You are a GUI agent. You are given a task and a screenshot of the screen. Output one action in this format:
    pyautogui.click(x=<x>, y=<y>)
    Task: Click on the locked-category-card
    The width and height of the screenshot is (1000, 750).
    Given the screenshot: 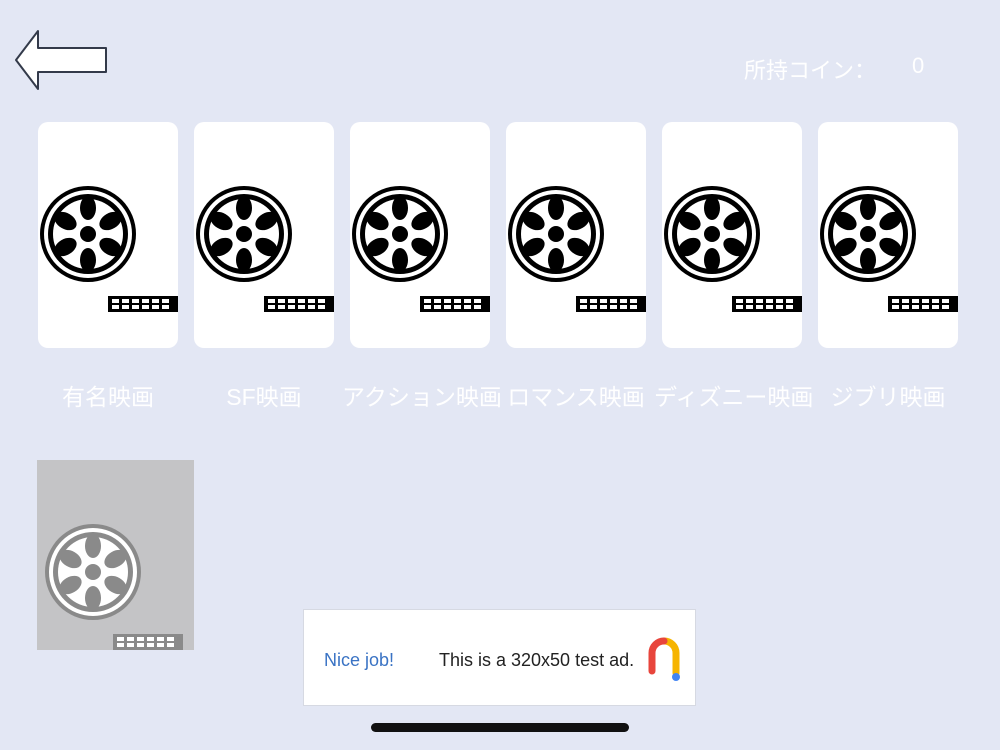 What is the action you would take?
    pyautogui.click(x=115, y=555)
    